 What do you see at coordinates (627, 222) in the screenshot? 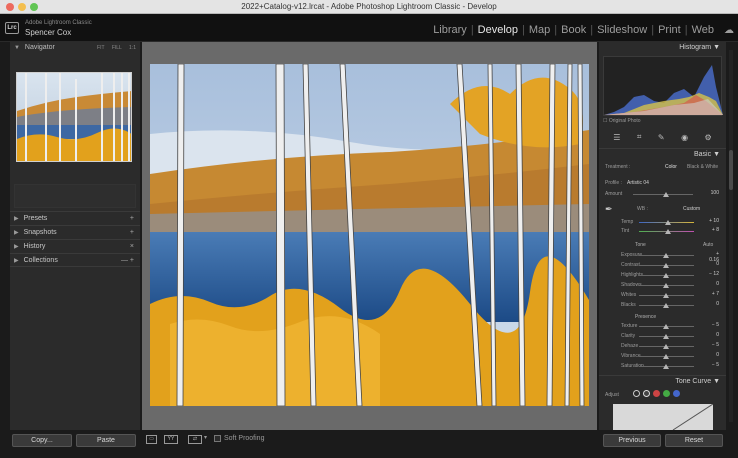
I see `temp-label: Temp` at bounding box center [627, 222].